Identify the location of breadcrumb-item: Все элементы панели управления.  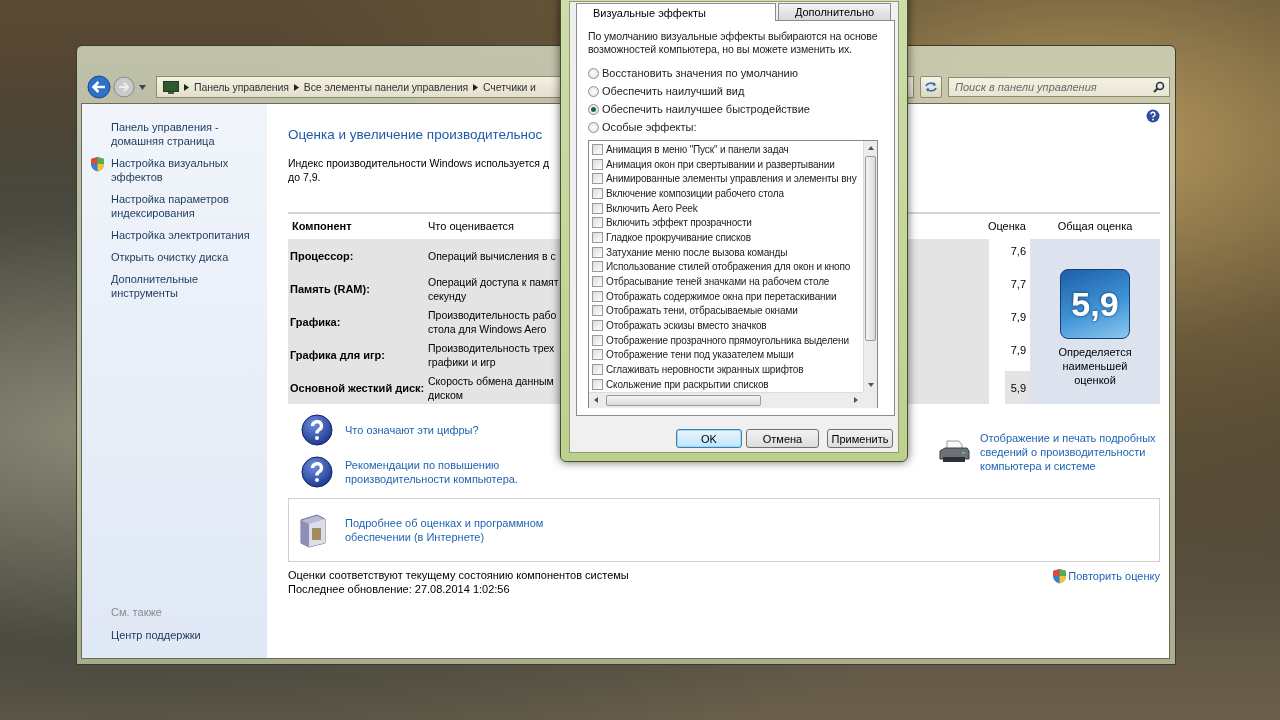
(385, 87).